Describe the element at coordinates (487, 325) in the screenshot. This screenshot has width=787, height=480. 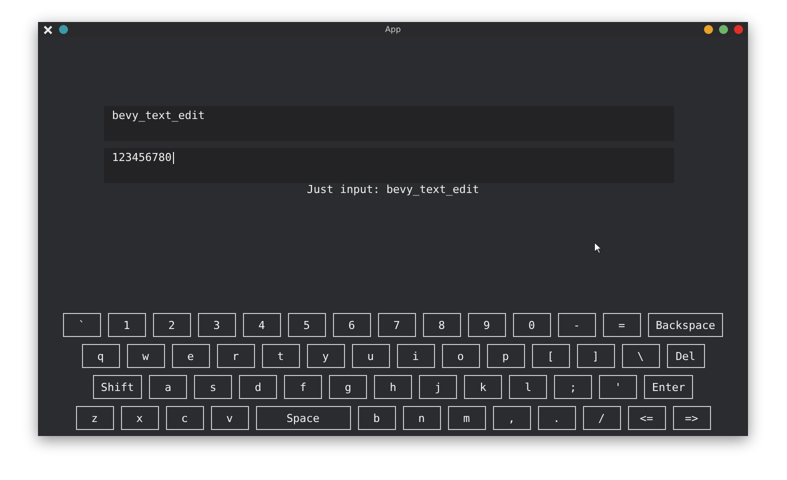
I see `keyboard-key: 9` at that location.